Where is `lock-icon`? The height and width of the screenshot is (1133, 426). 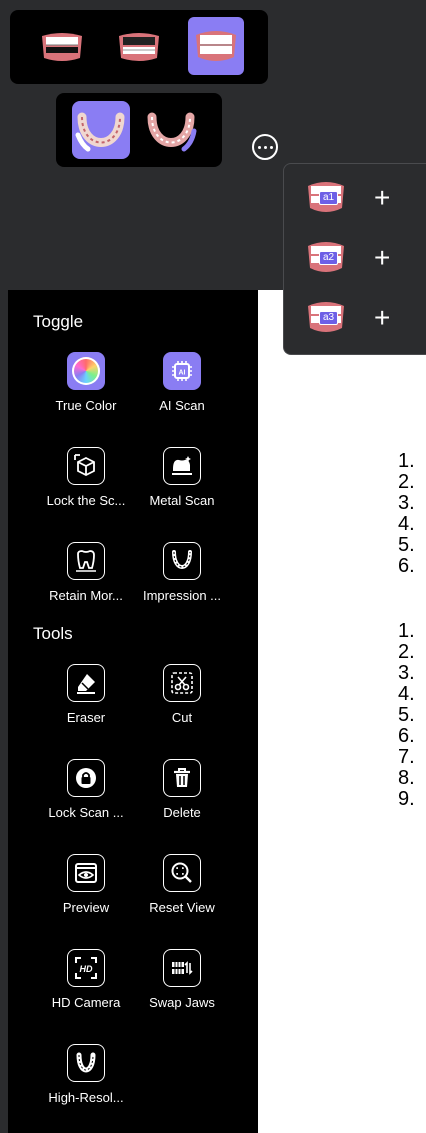
lock-icon is located at coordinates (86, 778).